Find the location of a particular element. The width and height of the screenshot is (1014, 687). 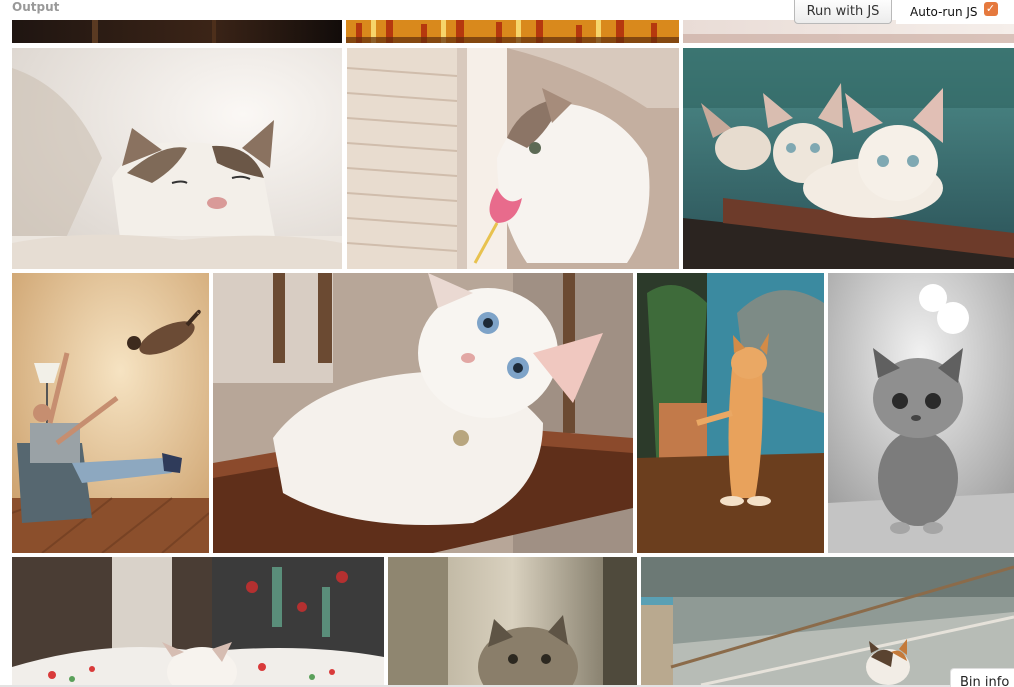

auto-run-toggle: Auto-run JS ✓ is located at coordinates (955, 12).